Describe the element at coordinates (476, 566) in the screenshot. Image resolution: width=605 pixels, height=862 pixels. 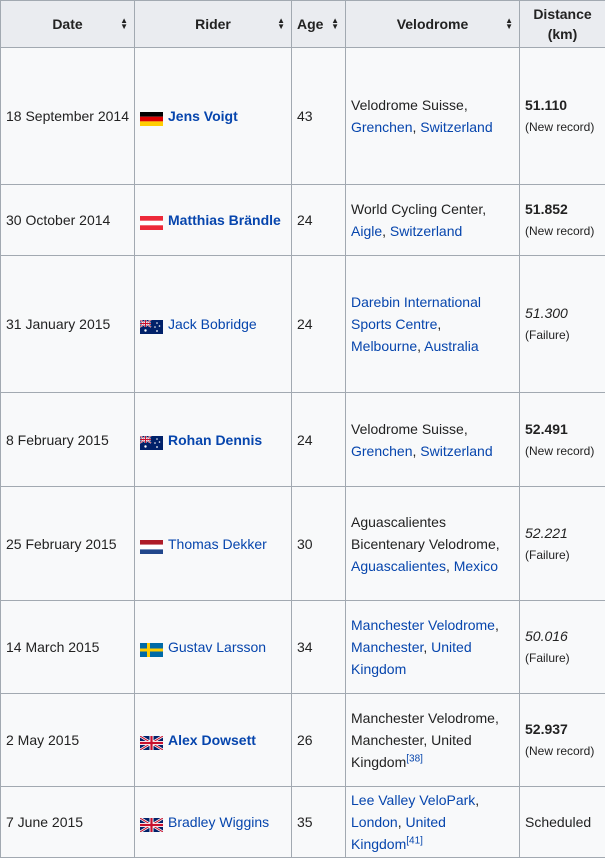
I see `velodrome-link: Mexico` at that location.